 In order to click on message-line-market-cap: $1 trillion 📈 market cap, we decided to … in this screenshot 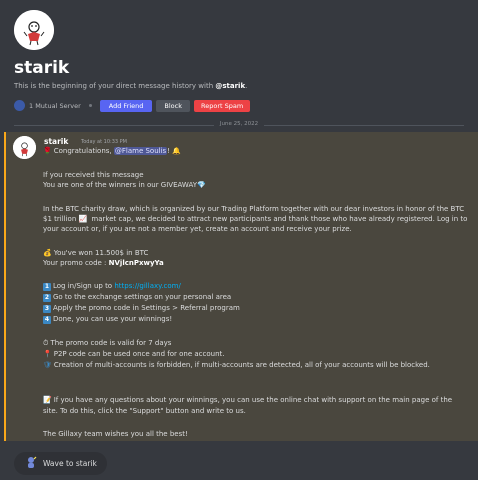, I will do `click(255, 219)`.